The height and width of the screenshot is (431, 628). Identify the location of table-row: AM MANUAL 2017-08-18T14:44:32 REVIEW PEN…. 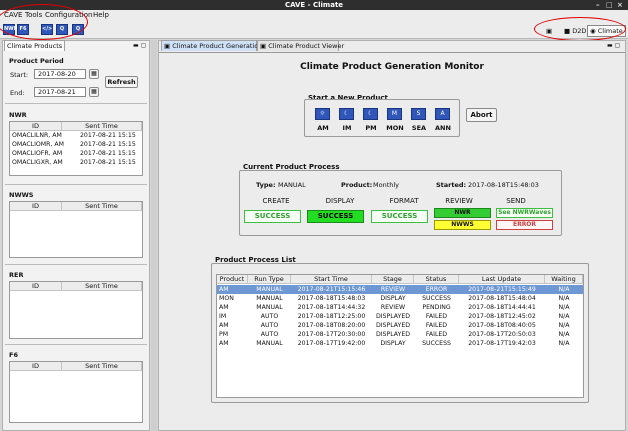
(400, 307).